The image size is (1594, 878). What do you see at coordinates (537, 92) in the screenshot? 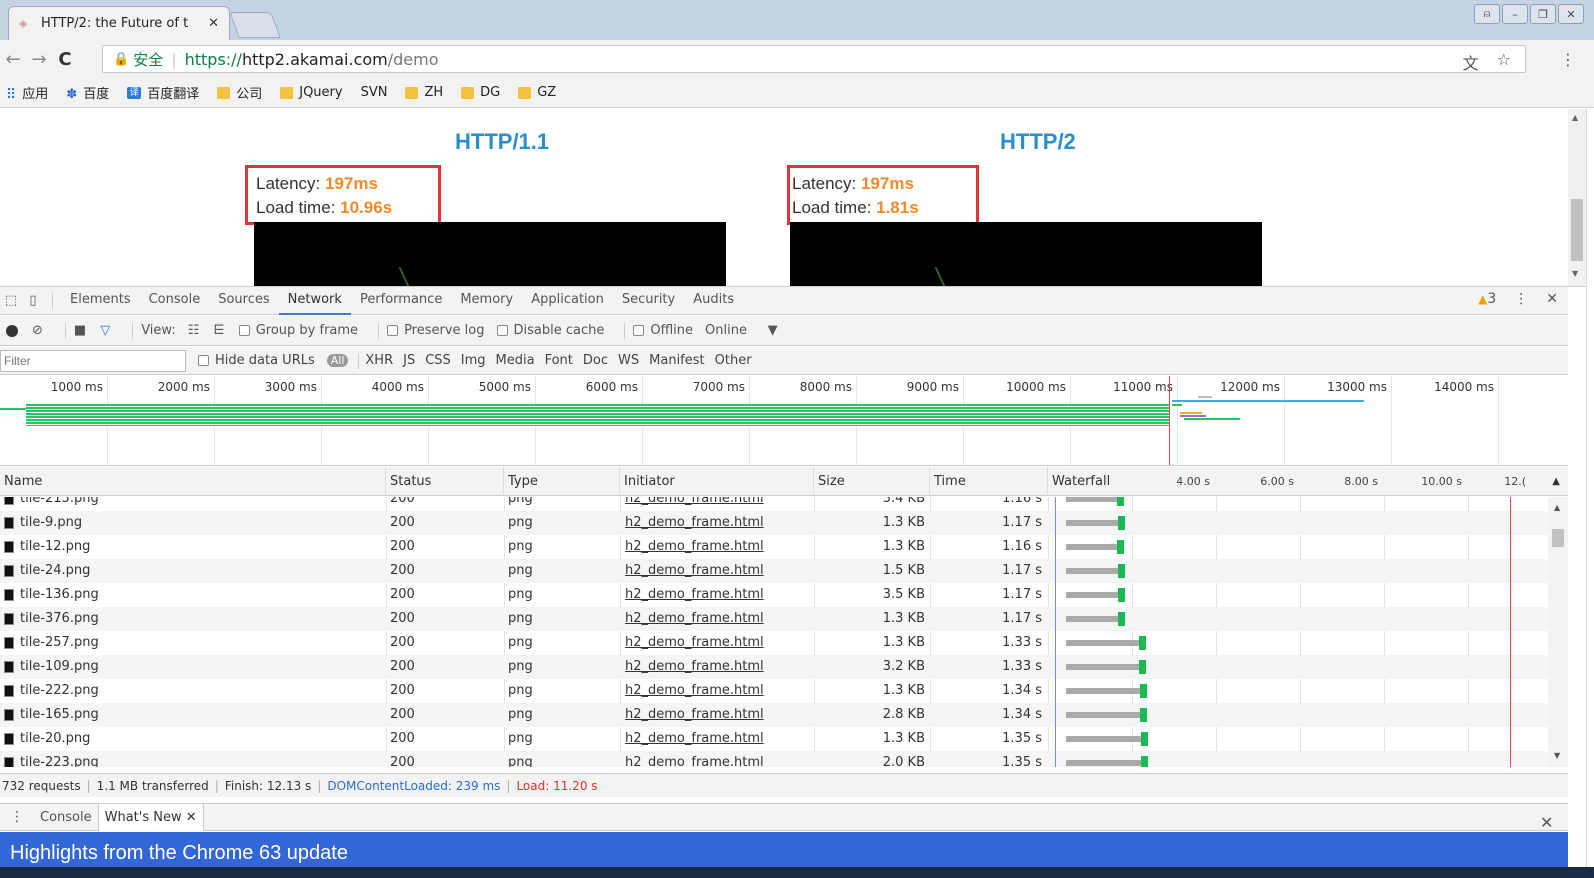
I see `bookmark-folder-gz: GZ` at bounding box center [537, 92].